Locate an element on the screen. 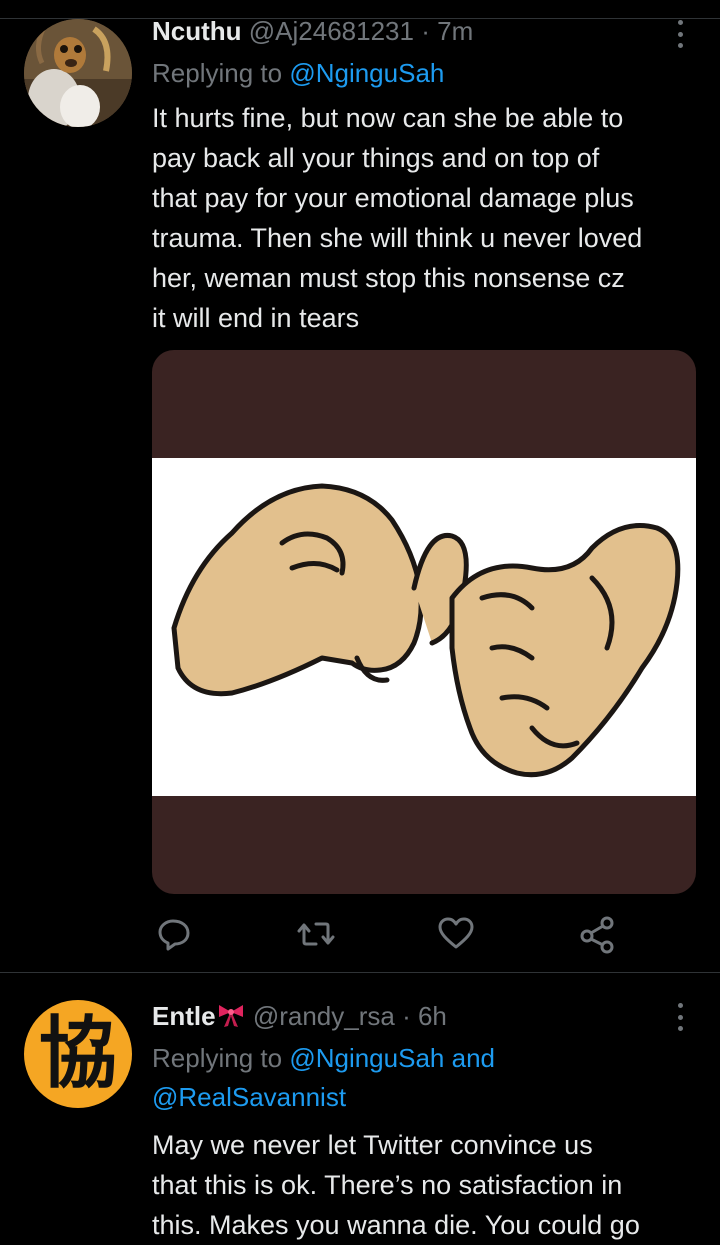  display-name: Entle is located at coordinates (184, 1016).